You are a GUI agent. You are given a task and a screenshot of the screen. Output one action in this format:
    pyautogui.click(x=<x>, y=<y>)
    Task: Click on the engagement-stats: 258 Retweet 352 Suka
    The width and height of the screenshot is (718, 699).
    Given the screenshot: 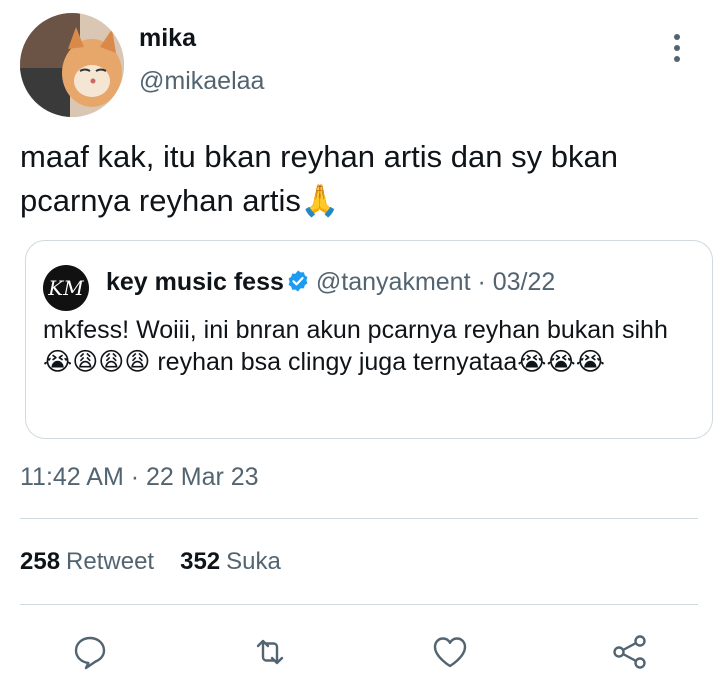 What is the action you would take?
    pyautogui.click(x=163, y=562)
    